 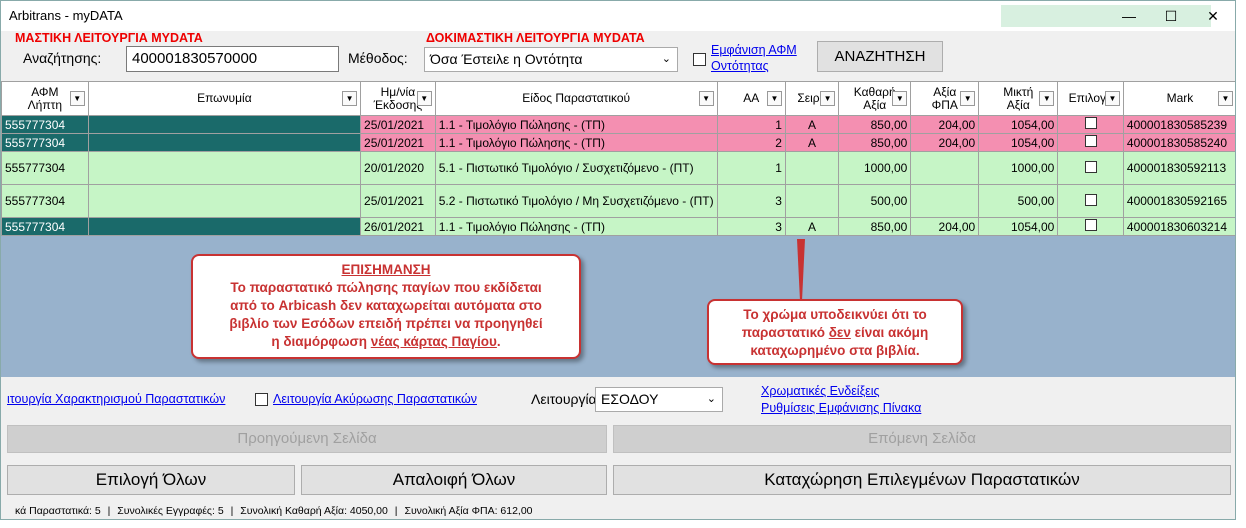 What do you see at coordinates (1178, 124) in the screenshot?
I see `cell-mark: 400001830585239` at bounding box center [1178, 124].